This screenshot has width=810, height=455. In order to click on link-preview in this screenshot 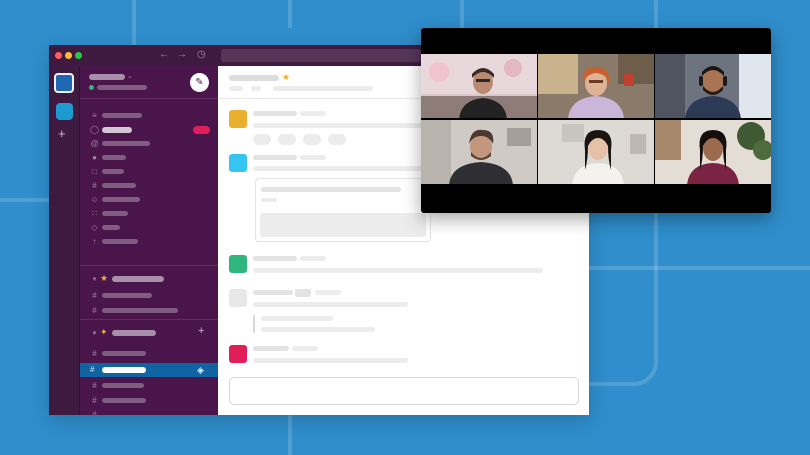, I will do `click(343, 210)`.